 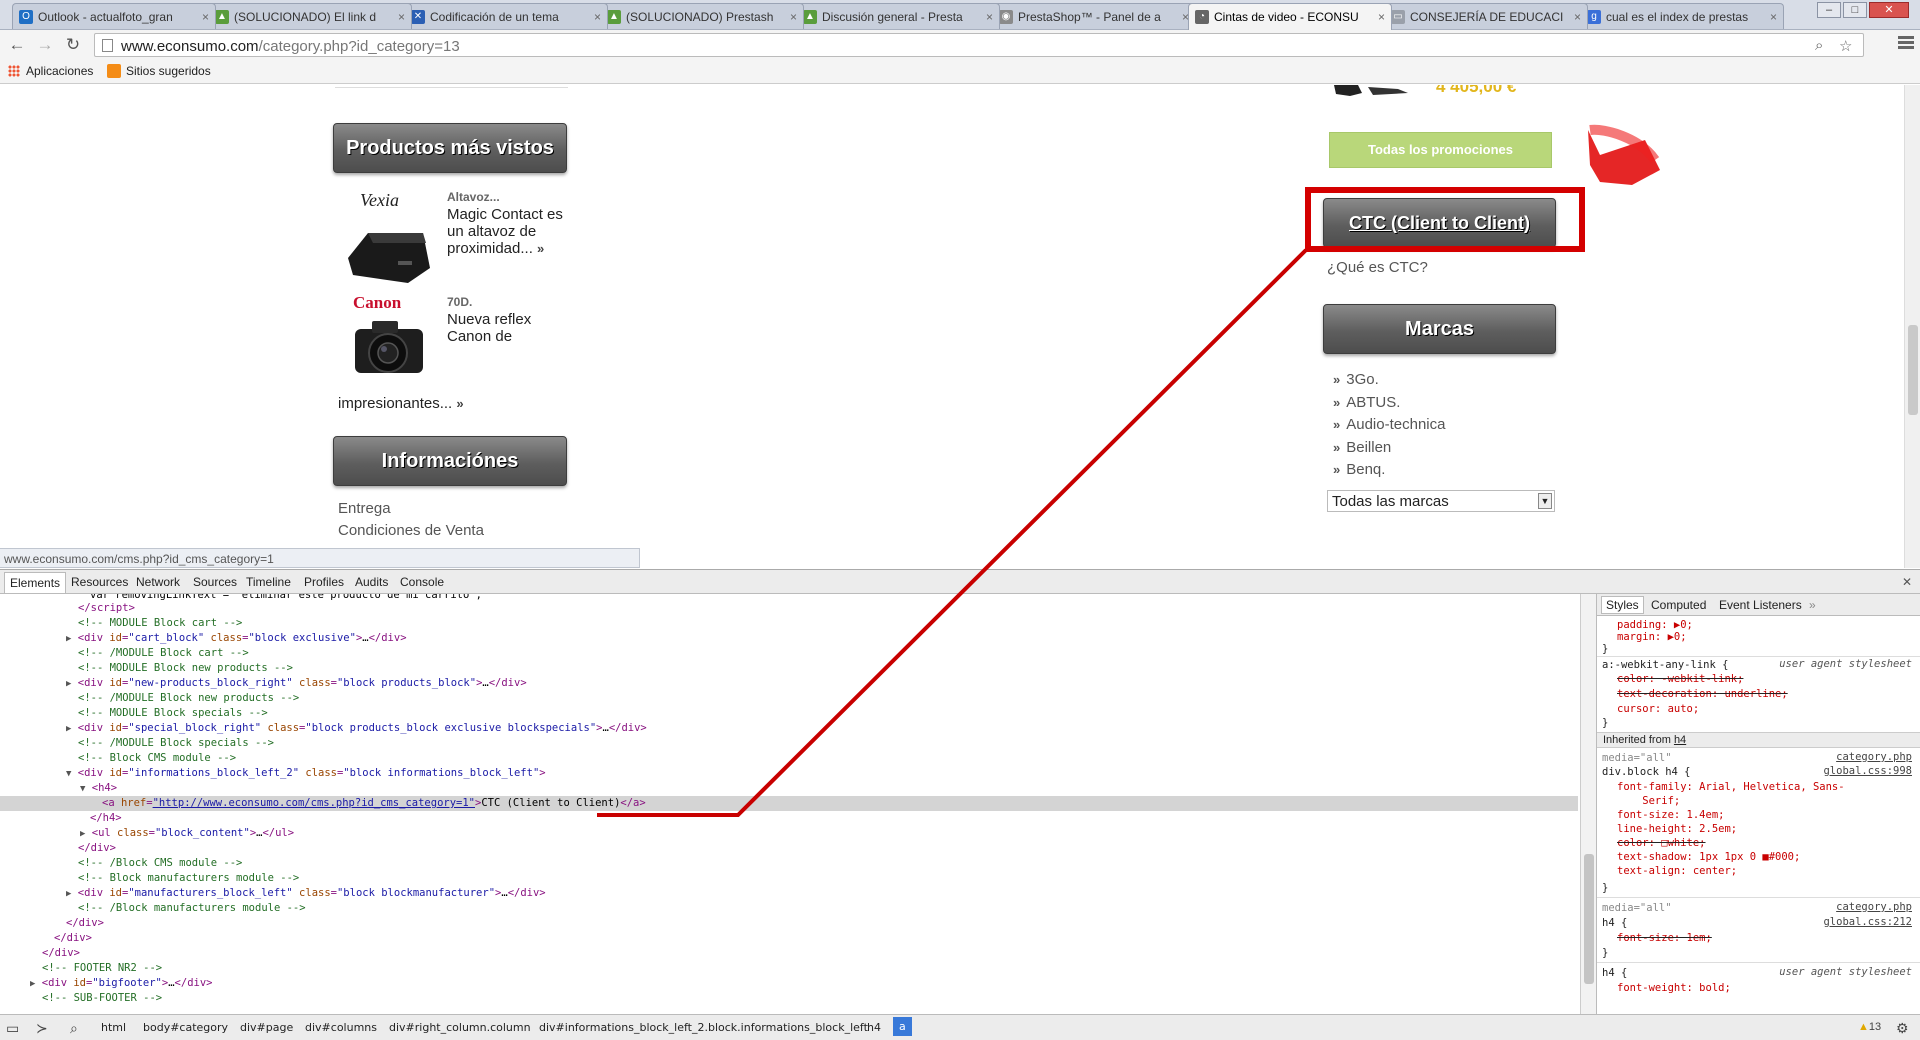 I want to click on tab-elements: Elements, so click(x=35, y=582).